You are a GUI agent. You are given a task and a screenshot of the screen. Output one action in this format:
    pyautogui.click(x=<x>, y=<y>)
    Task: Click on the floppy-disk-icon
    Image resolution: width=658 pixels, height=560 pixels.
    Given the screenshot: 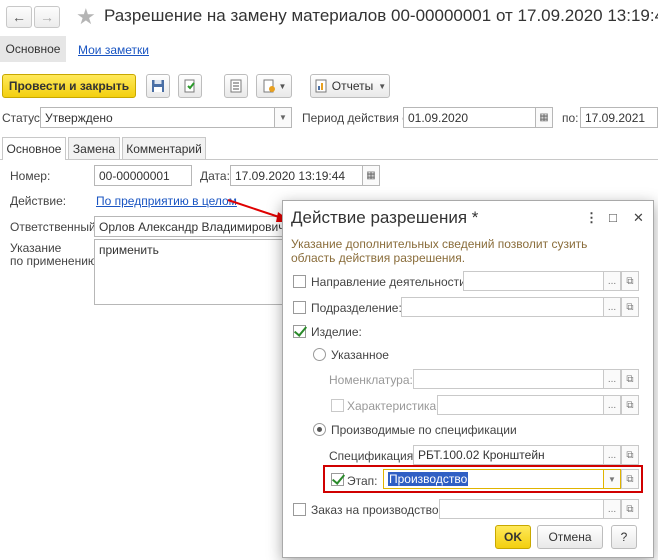 What is the action you would take?
    pyautogui.click(x=158, y=86)
    